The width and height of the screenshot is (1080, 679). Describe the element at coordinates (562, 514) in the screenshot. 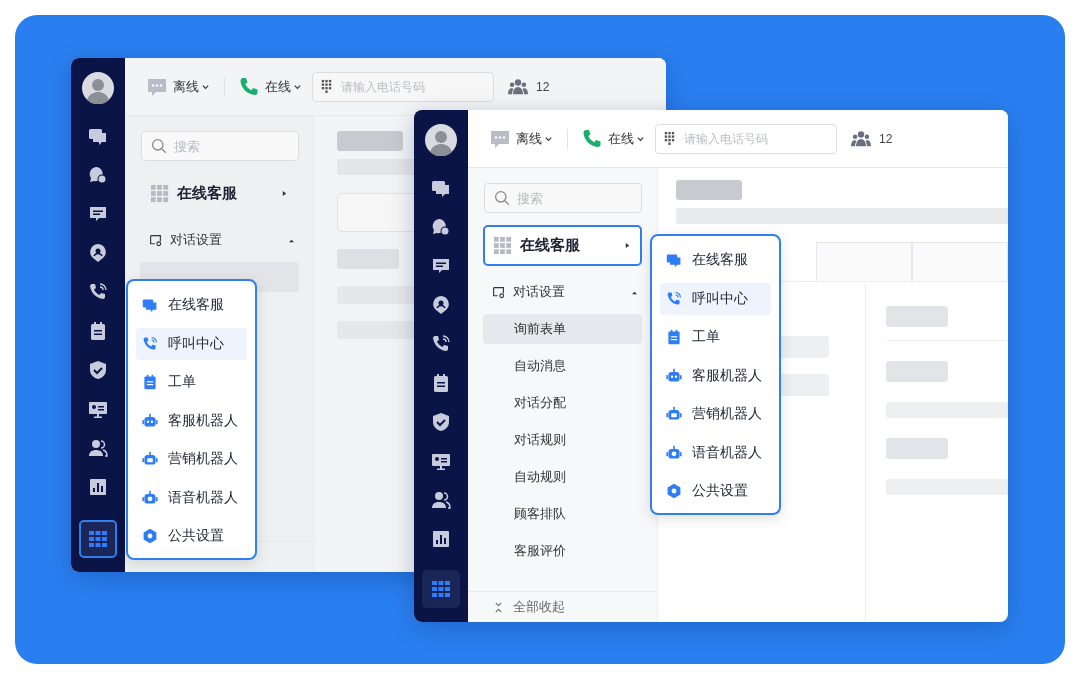

I see `settings-item: 顾客排队` at that location.